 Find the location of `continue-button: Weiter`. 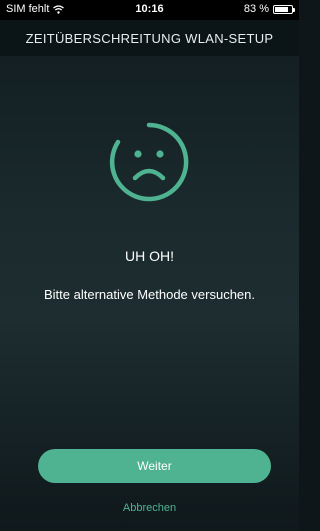

continue-button: Weiter is located at coordinates (154, 466).